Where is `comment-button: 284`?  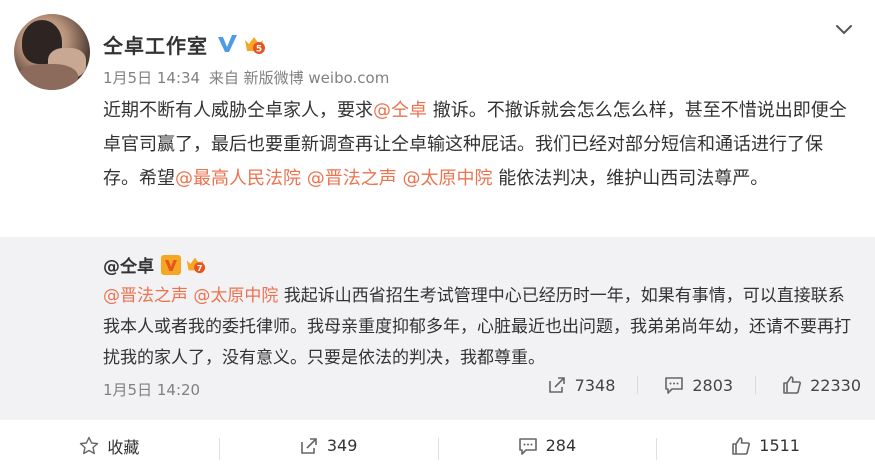 comment-button: 284 is located at coordinates (547, 448).